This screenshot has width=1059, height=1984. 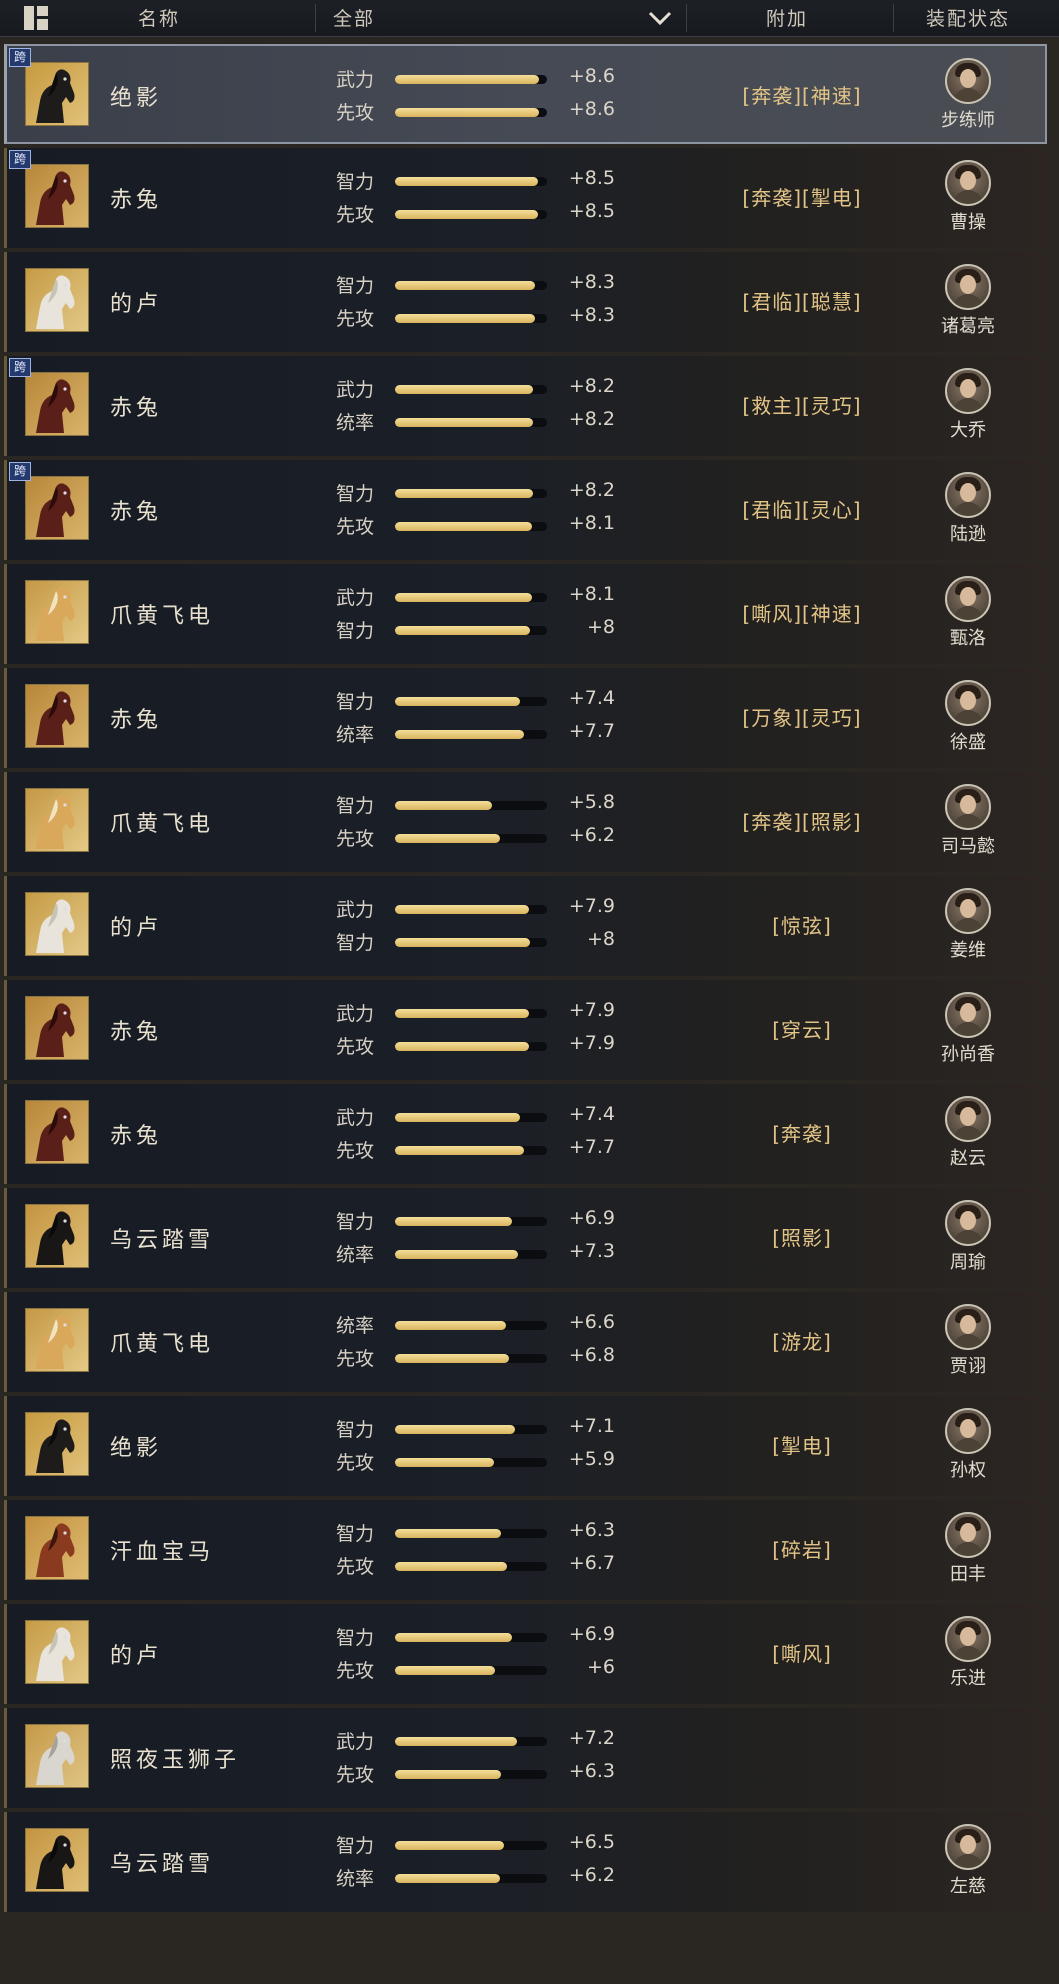 I want to click on equipped-general-name: 周瑜, so click(x=968, y=1262).